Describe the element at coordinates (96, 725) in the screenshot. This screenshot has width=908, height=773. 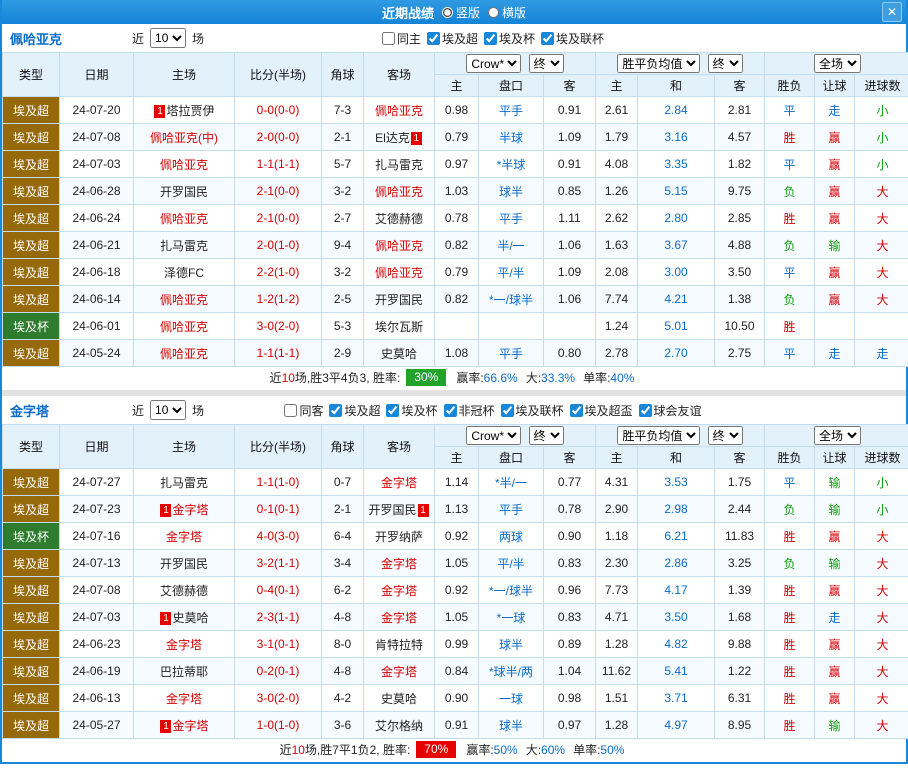
I see `date-cell: 24-05-27` at that location.